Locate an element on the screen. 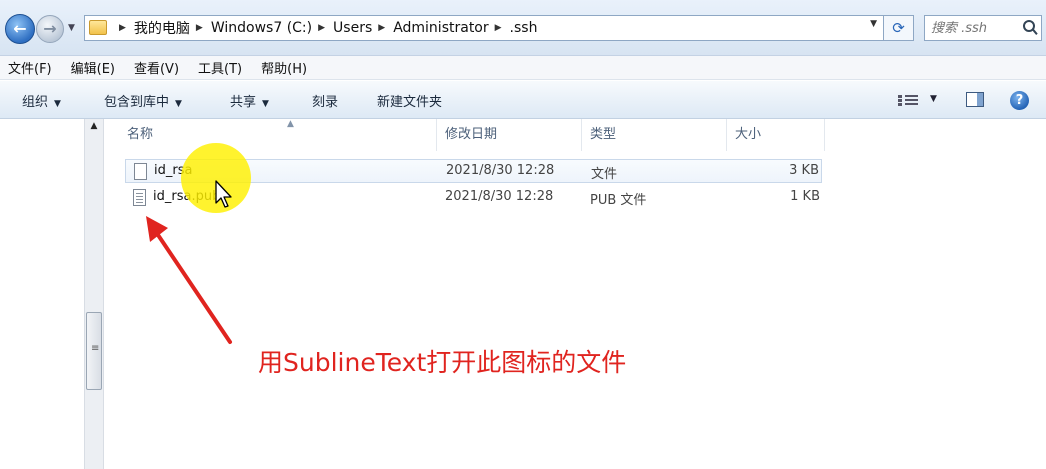  refresh-button: ⟳ is located at coordinates (899, 28).